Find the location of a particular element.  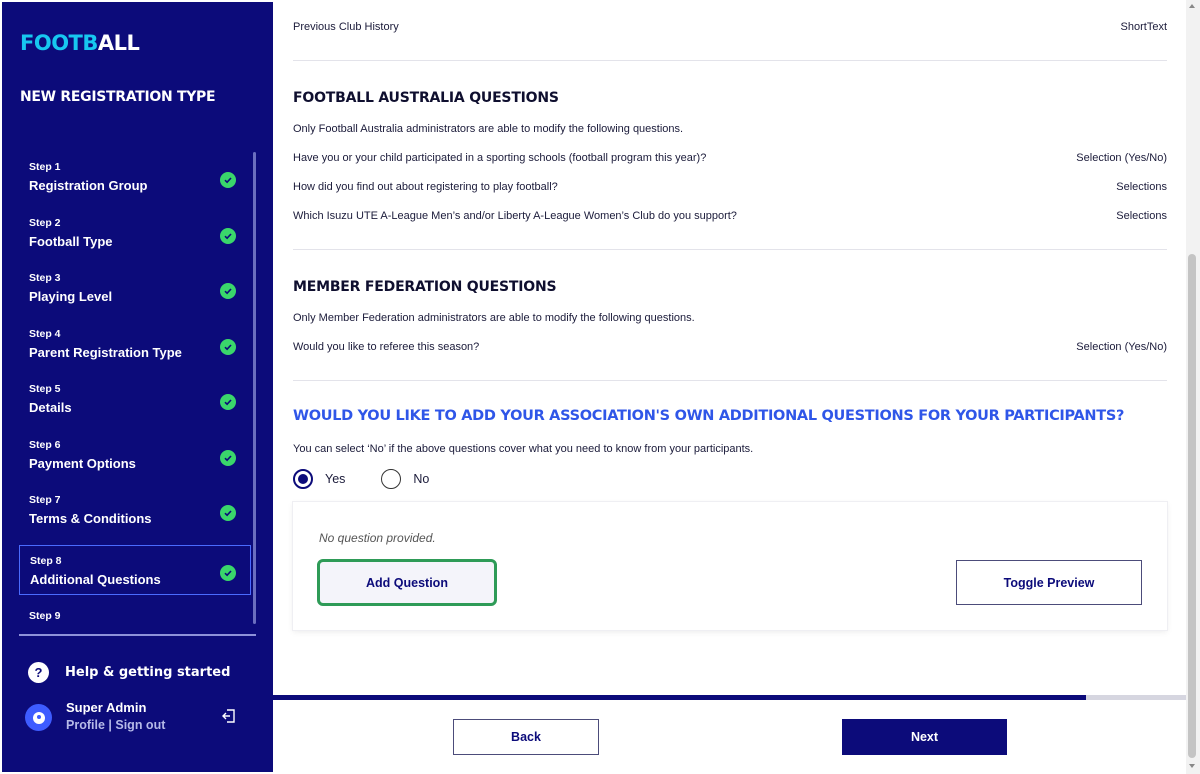

step-9: Step 9 is located at coordinates (135, 613).